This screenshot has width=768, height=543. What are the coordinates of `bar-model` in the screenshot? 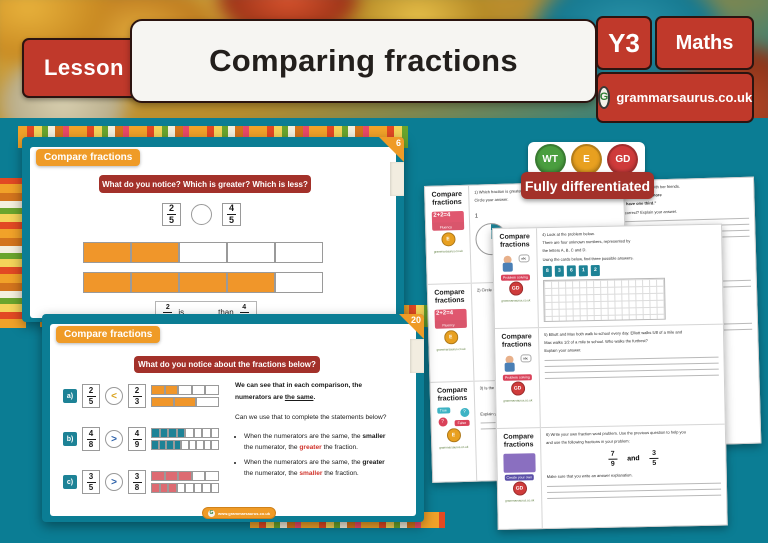 It's located at (185, 433).